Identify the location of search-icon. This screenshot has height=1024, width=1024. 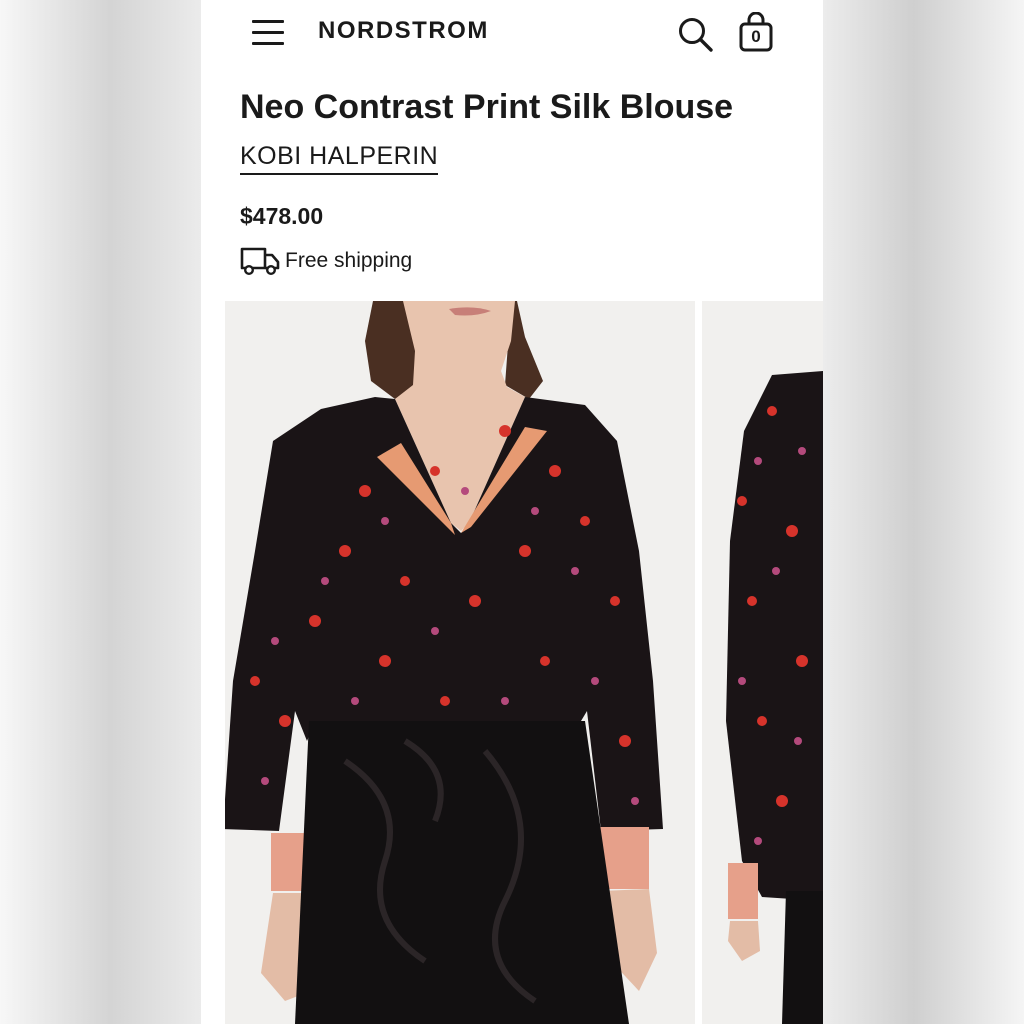
(696, 35).